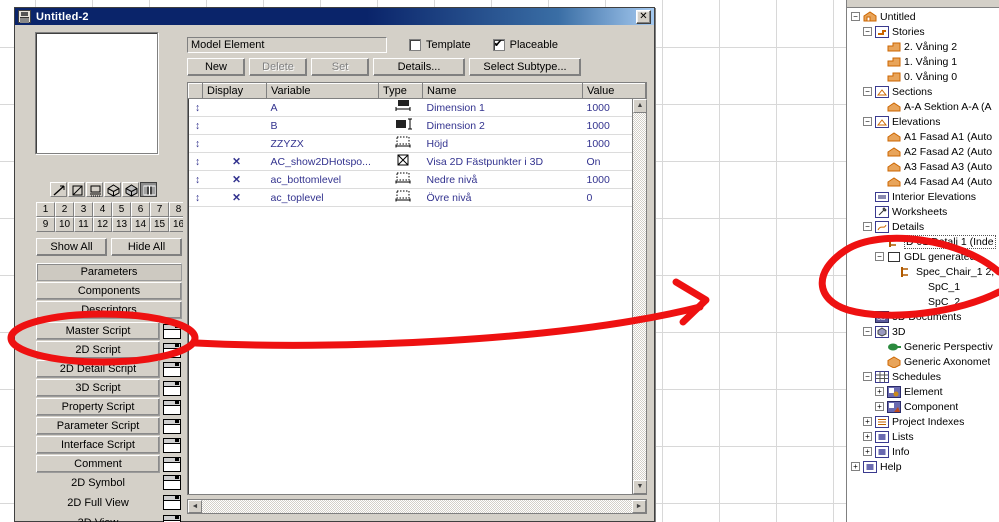 The width and height of the screenshot is (999, 522). Describe the element at coordinates (923, 271) in the screenshot. I see `tree-item-spec-chair-1-2: Spec_Chair_1 2,` at that location.